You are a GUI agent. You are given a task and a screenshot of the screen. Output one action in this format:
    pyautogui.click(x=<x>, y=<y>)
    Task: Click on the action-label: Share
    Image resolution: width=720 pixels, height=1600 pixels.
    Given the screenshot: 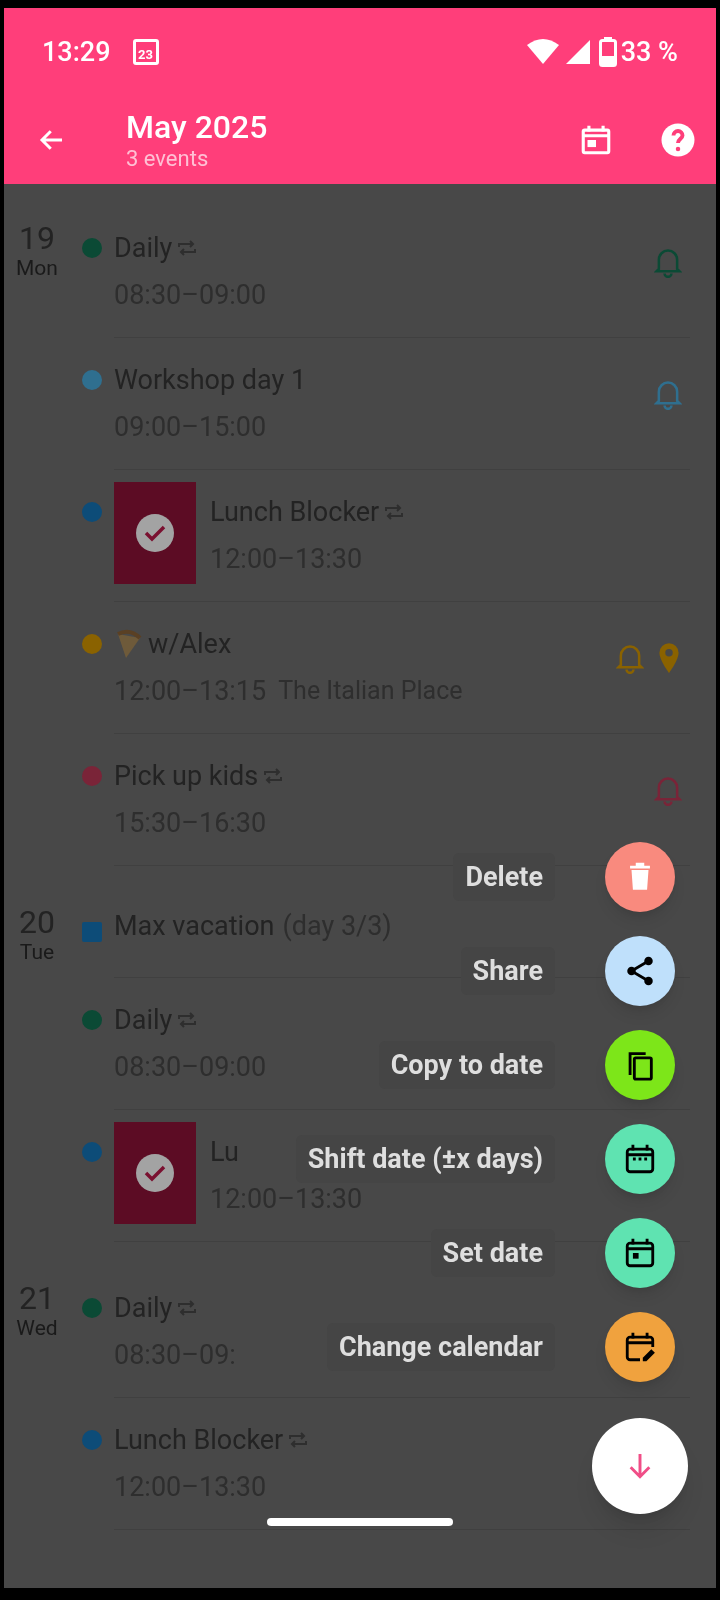 What is the action you would take?
    pyautogui.click(x=507, y=971)
    